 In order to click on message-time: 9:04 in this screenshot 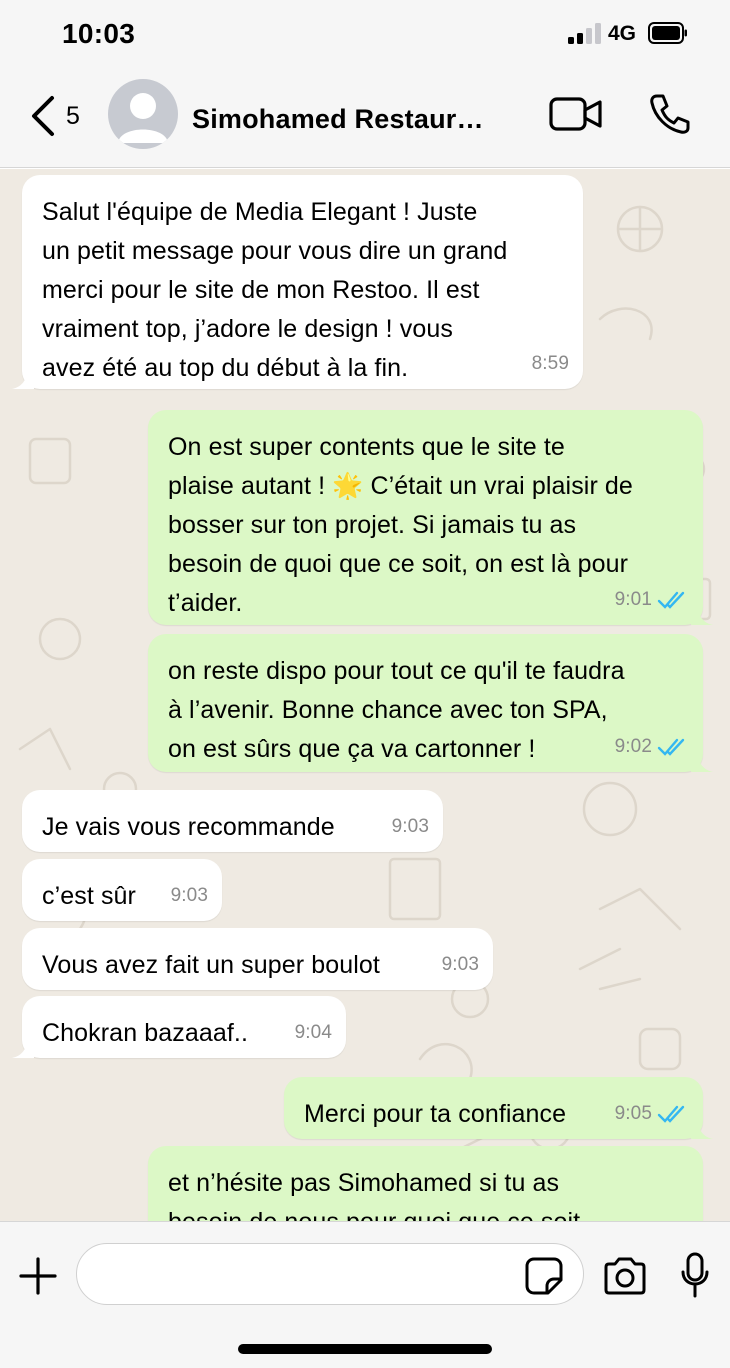, I will do `click(313, 1032)`.